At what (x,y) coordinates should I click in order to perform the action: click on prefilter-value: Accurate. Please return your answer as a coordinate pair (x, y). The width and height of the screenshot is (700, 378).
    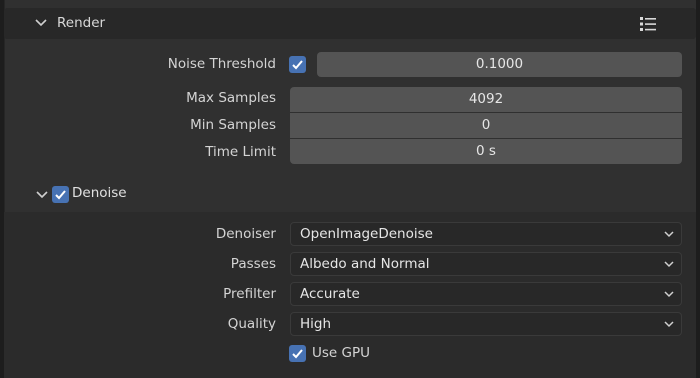
    Looking at the image, I should click on (330, 294).